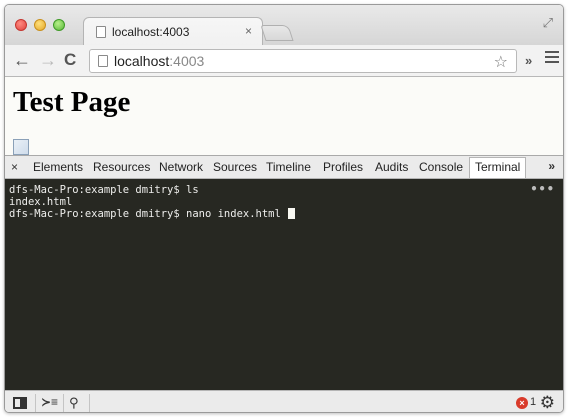 The image size is (568, 417). I want to click on devtools-status-bar: ≻≡ ⚲ × 1 ⚙, so click(284, 401).